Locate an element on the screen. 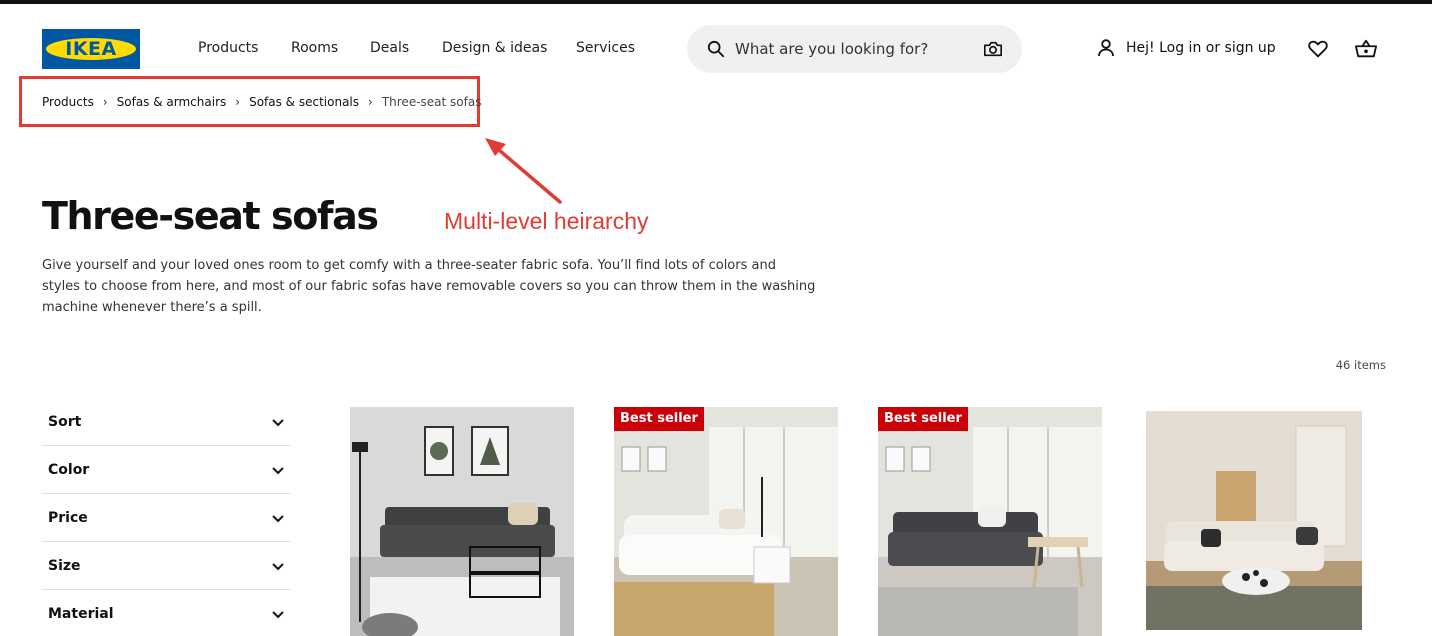 Image resolution: width=1432 pixels, height=636 pixels. breadcrumb-item-sofas-armchairs: Sofas & armchairs is located at coordinates (172, 102).